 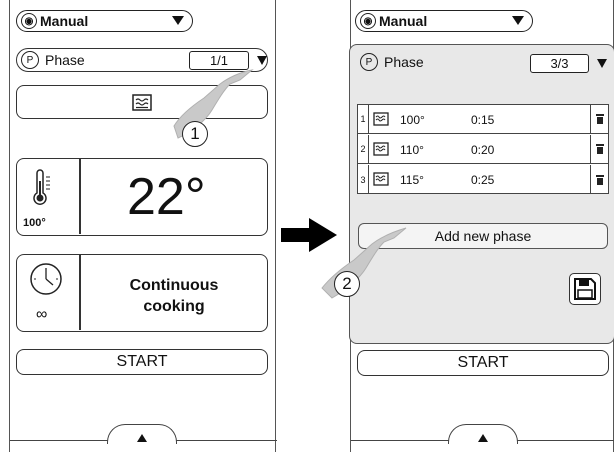 I want to click on cooking-mode-line2: cooking, so click(x=174, y=306).